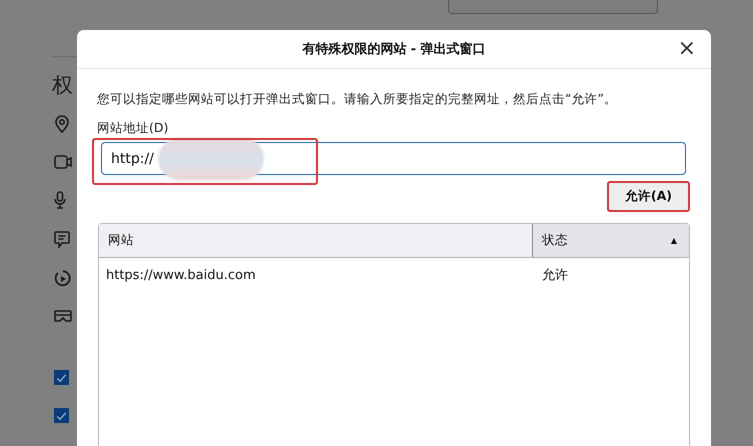  I want to click on section-heading: 权, so click(63, 85).